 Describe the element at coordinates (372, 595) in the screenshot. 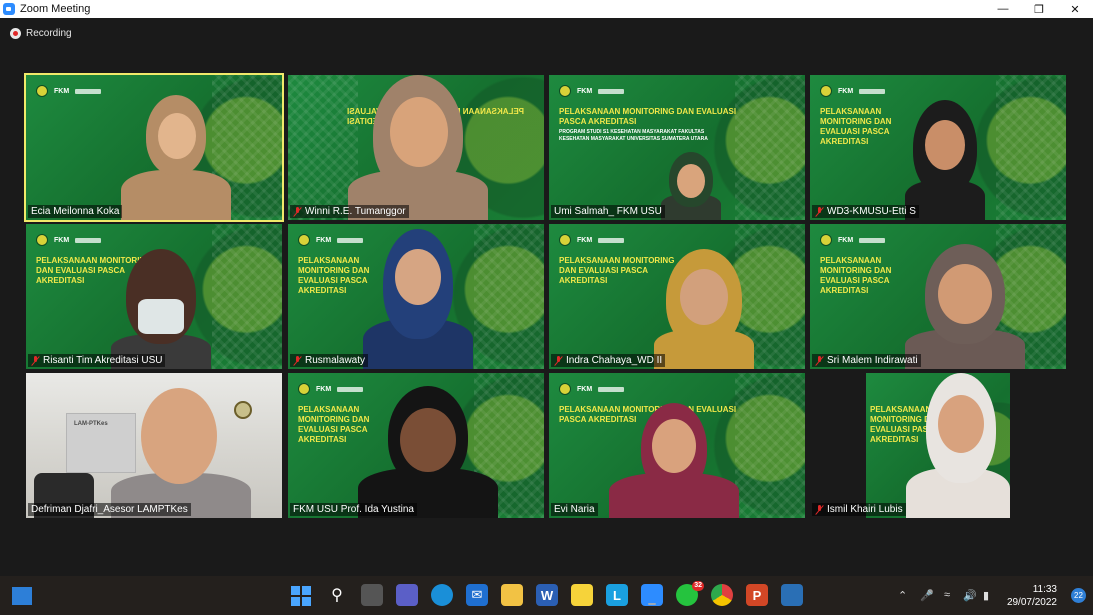

I see `task-view-icon` at that location.